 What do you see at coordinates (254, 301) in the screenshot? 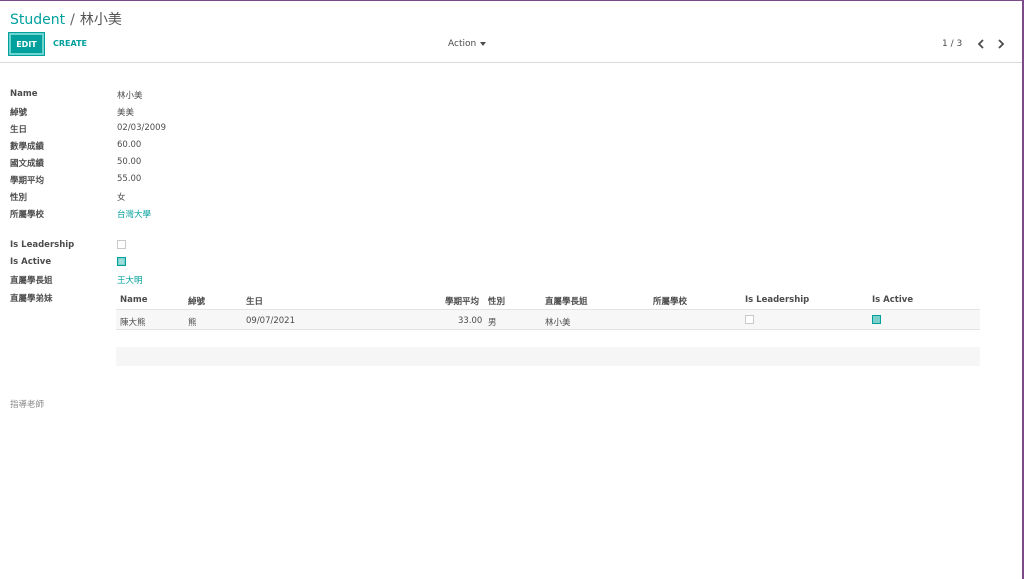
I see `column-header-birthday: 生日` at bounding box center [254, 301].